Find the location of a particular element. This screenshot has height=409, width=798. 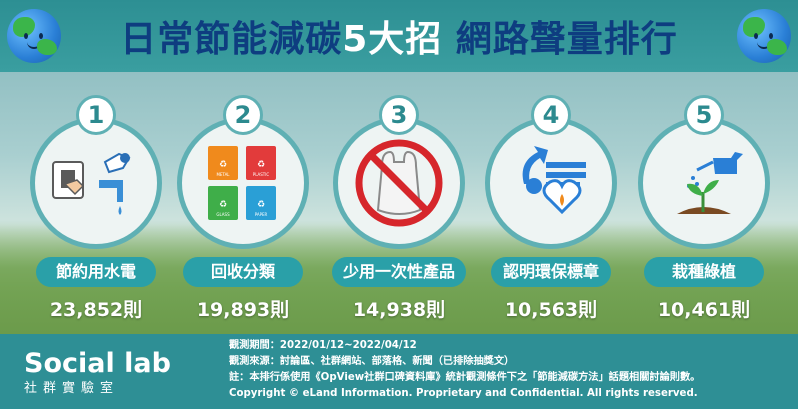

bin-label-metal: METAL is located at coordinates (223, 174).